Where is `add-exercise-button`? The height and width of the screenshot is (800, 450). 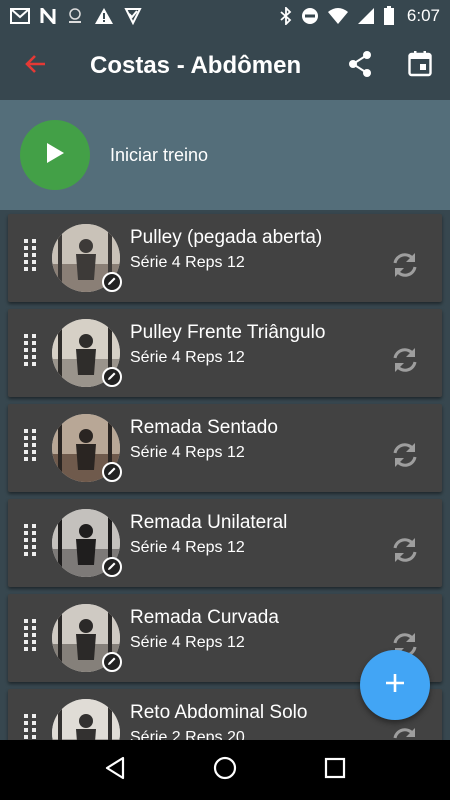 add-exercise-button is located at coordinates (395, 685).